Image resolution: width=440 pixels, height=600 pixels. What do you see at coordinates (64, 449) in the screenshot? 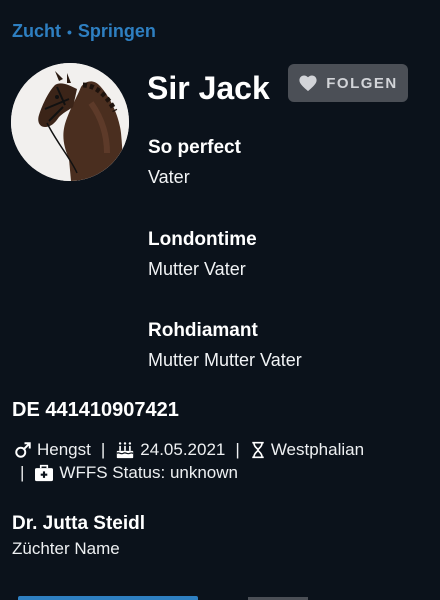
I see `sex-value: Hengst` at bounding box center [64, 449].